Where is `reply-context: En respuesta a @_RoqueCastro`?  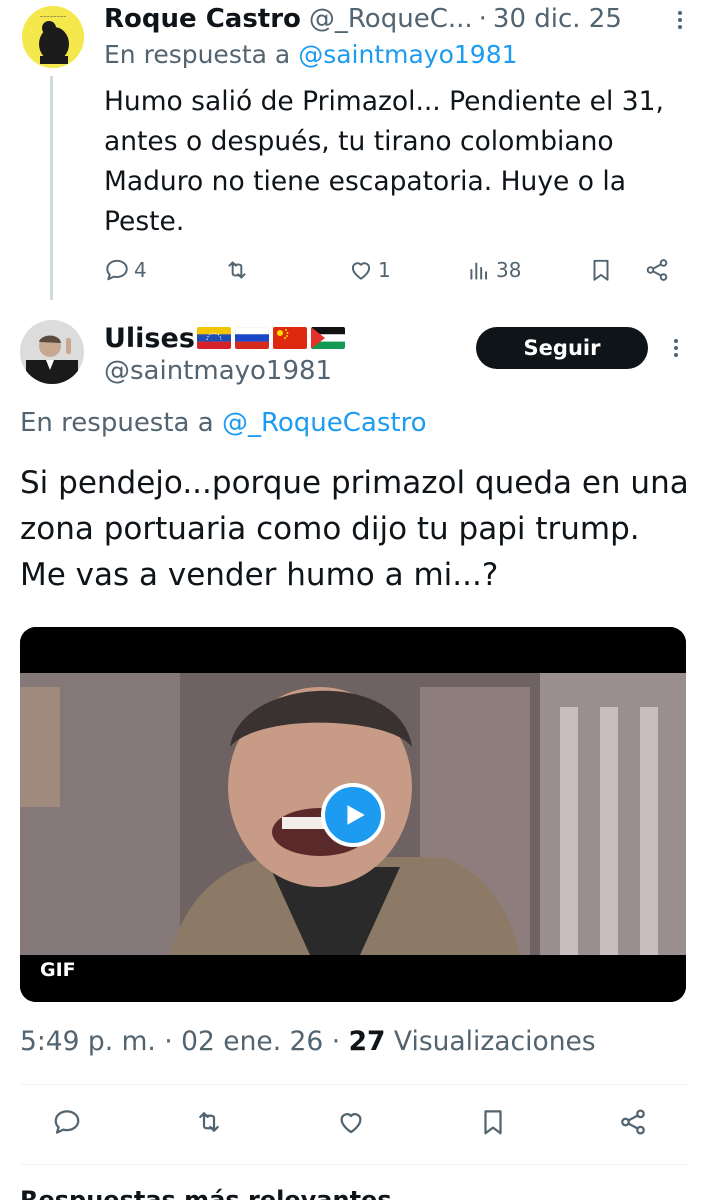 reply-context: En respuesta a @_RoqueCastro is located at coordinates (223, 423).